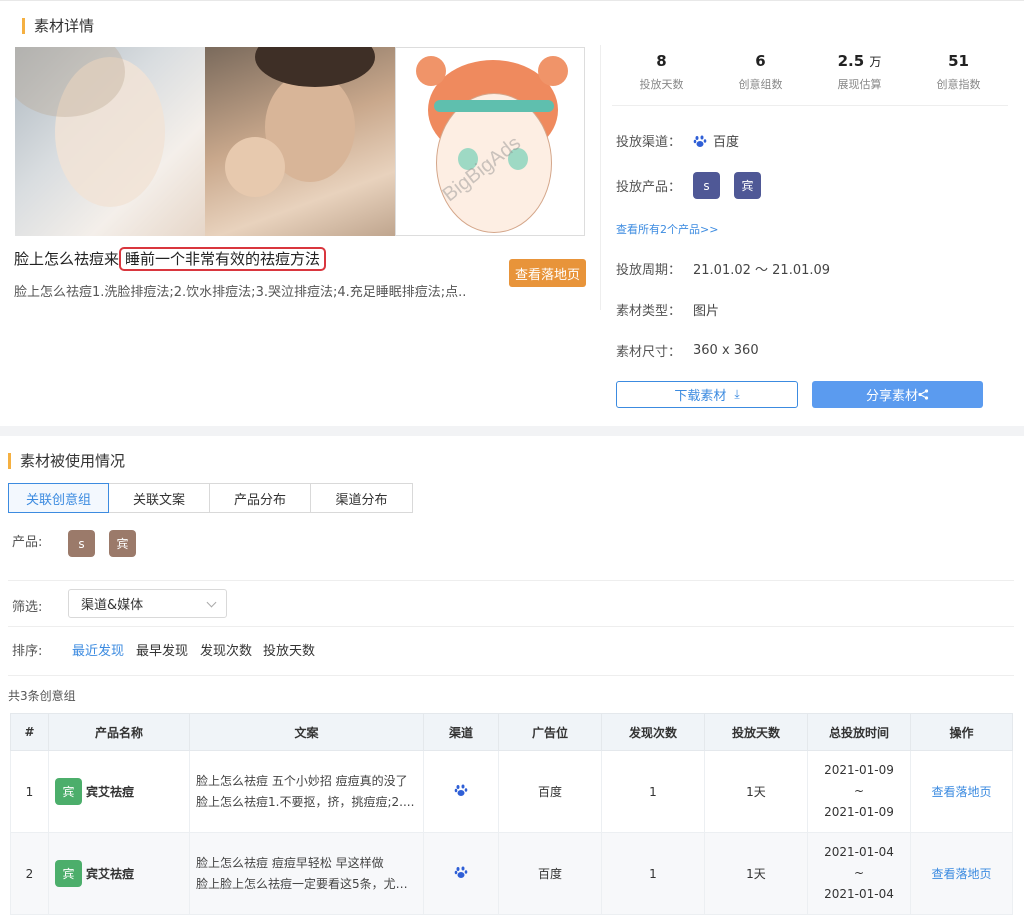  Describe the element at coordinates (23, 25) in the screenshot. I see `section-accent-bar` at that location.